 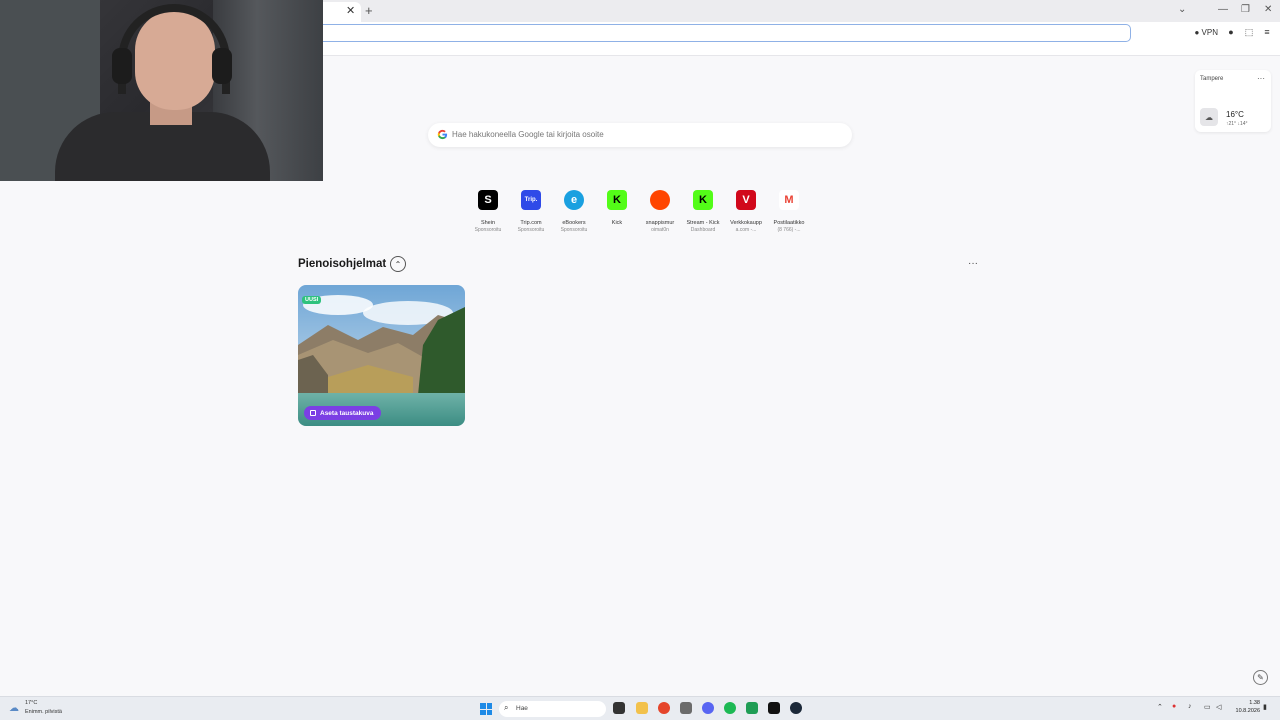 I want to click on discord-icon, so click(x=708, y=708).